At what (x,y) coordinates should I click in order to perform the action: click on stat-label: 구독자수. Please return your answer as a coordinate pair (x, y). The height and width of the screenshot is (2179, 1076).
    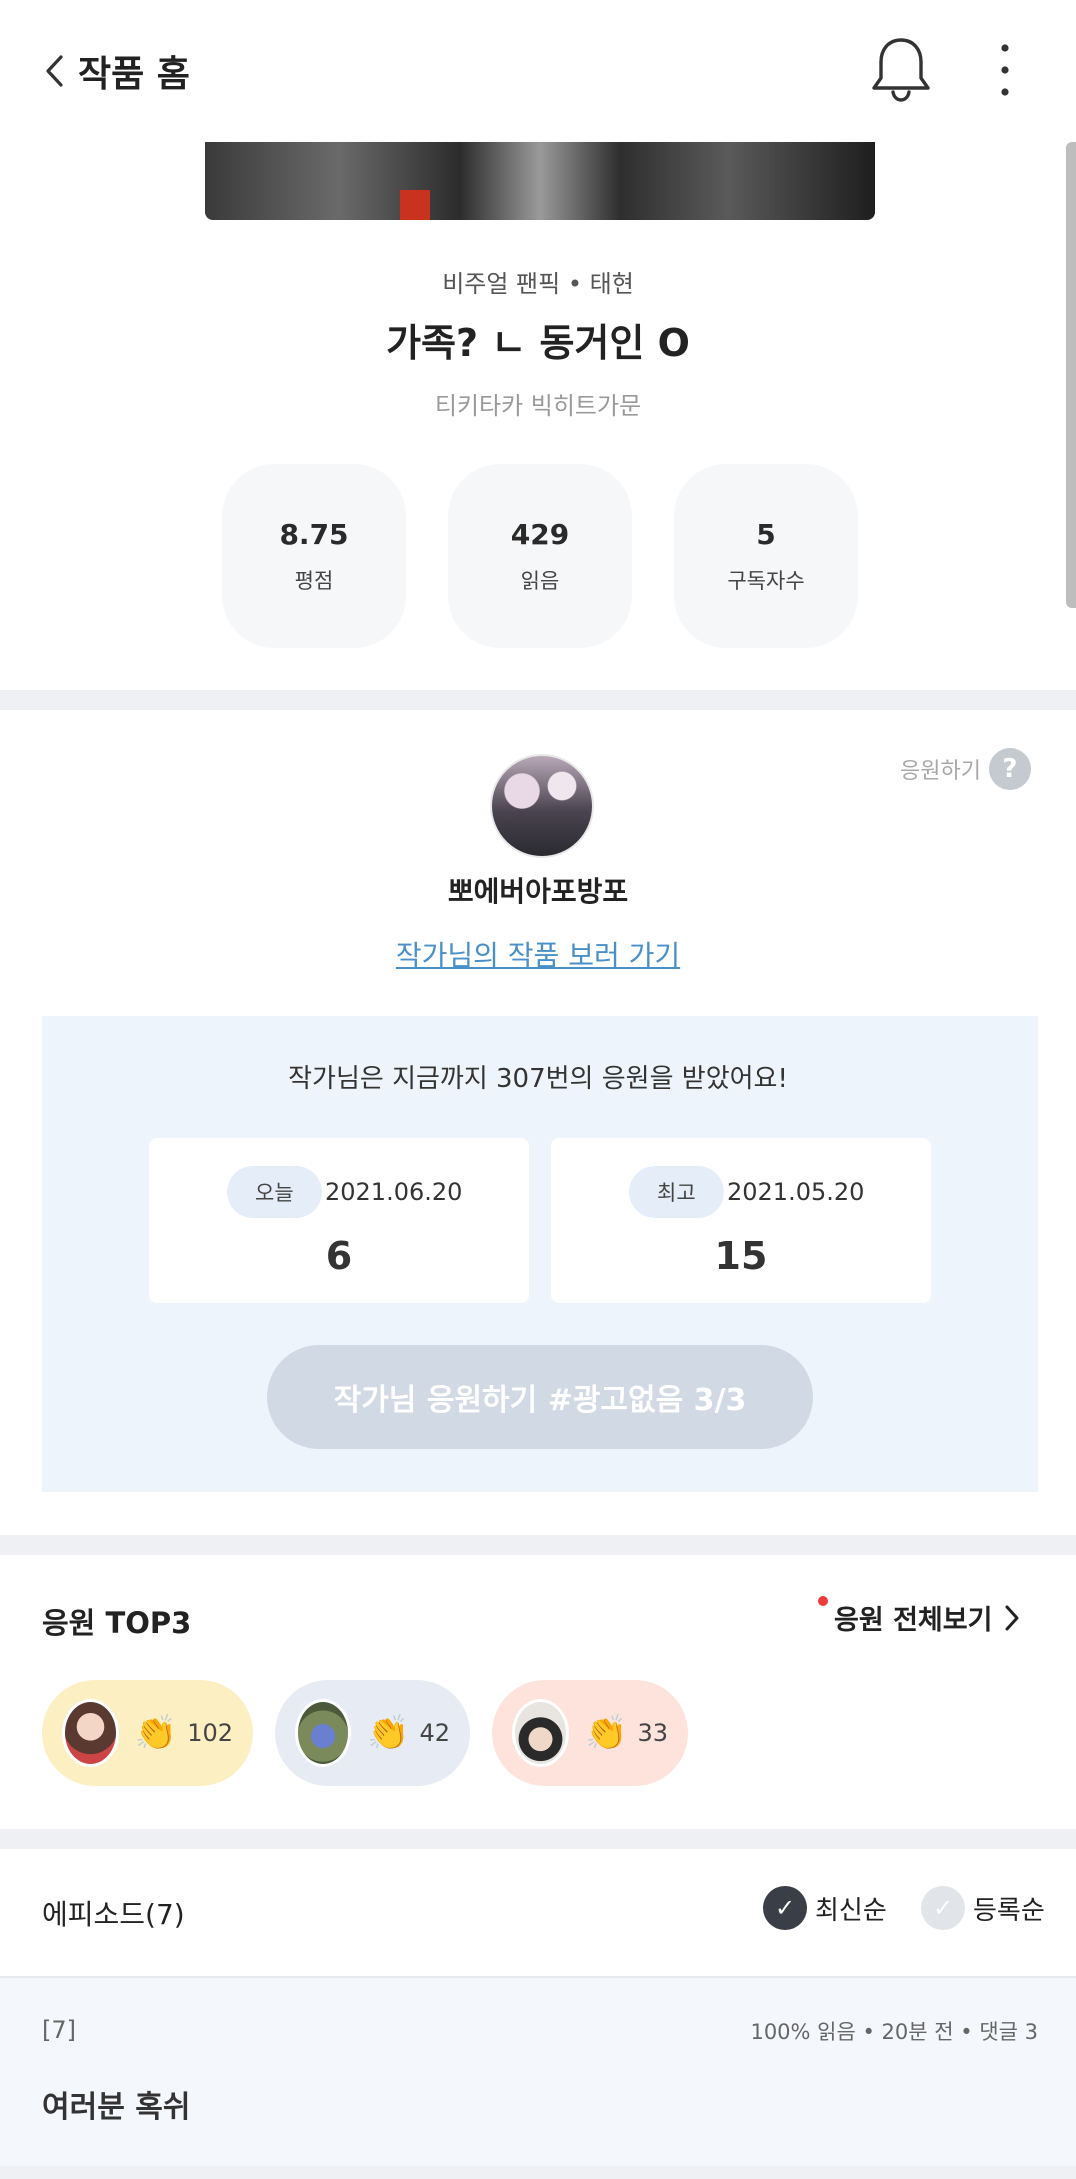
    Looking at the image, I should click on (766, 580).